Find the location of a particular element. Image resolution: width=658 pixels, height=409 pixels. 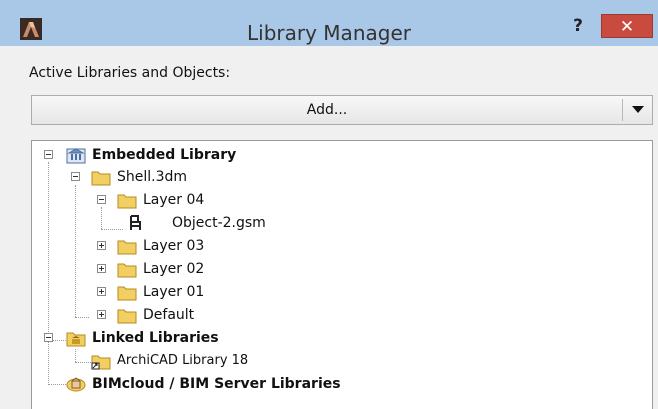

help-button: ? is located at coordinates (578, 26).